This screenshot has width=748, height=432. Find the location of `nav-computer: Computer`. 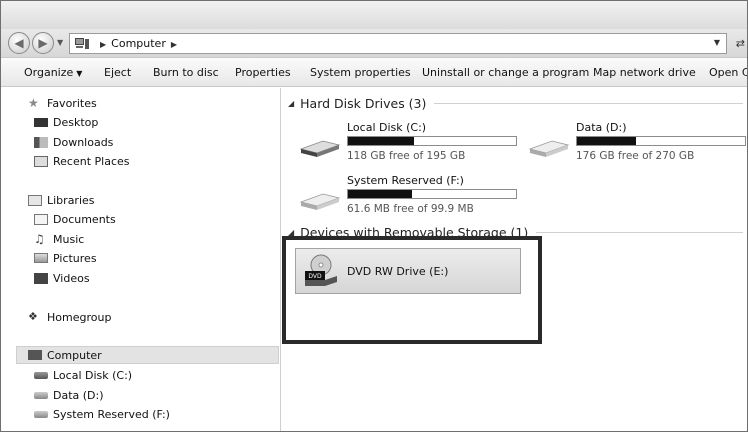

nav-computer: Computer is located at coordinates (147, 355).